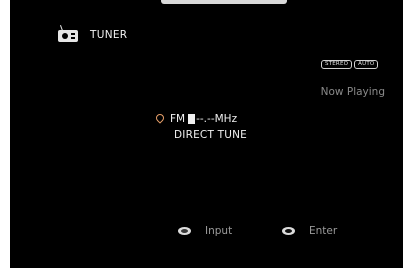 This screenshot has height=268, width=410. What do you see at coordinates (184, 231) in the screenshot?
I see `input-knob-icon` at bounding box center [184, 231].